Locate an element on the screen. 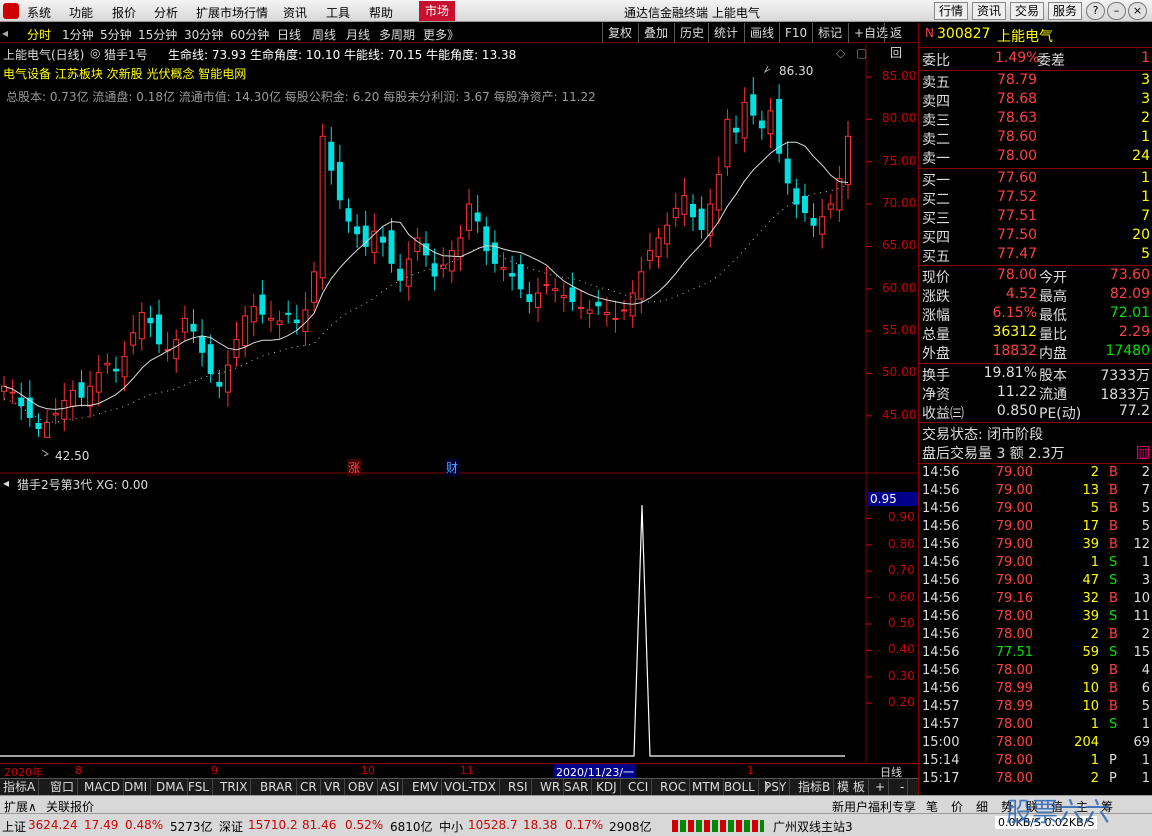  indicator-tab-6: TRIX is located at coordinates (234, 787).